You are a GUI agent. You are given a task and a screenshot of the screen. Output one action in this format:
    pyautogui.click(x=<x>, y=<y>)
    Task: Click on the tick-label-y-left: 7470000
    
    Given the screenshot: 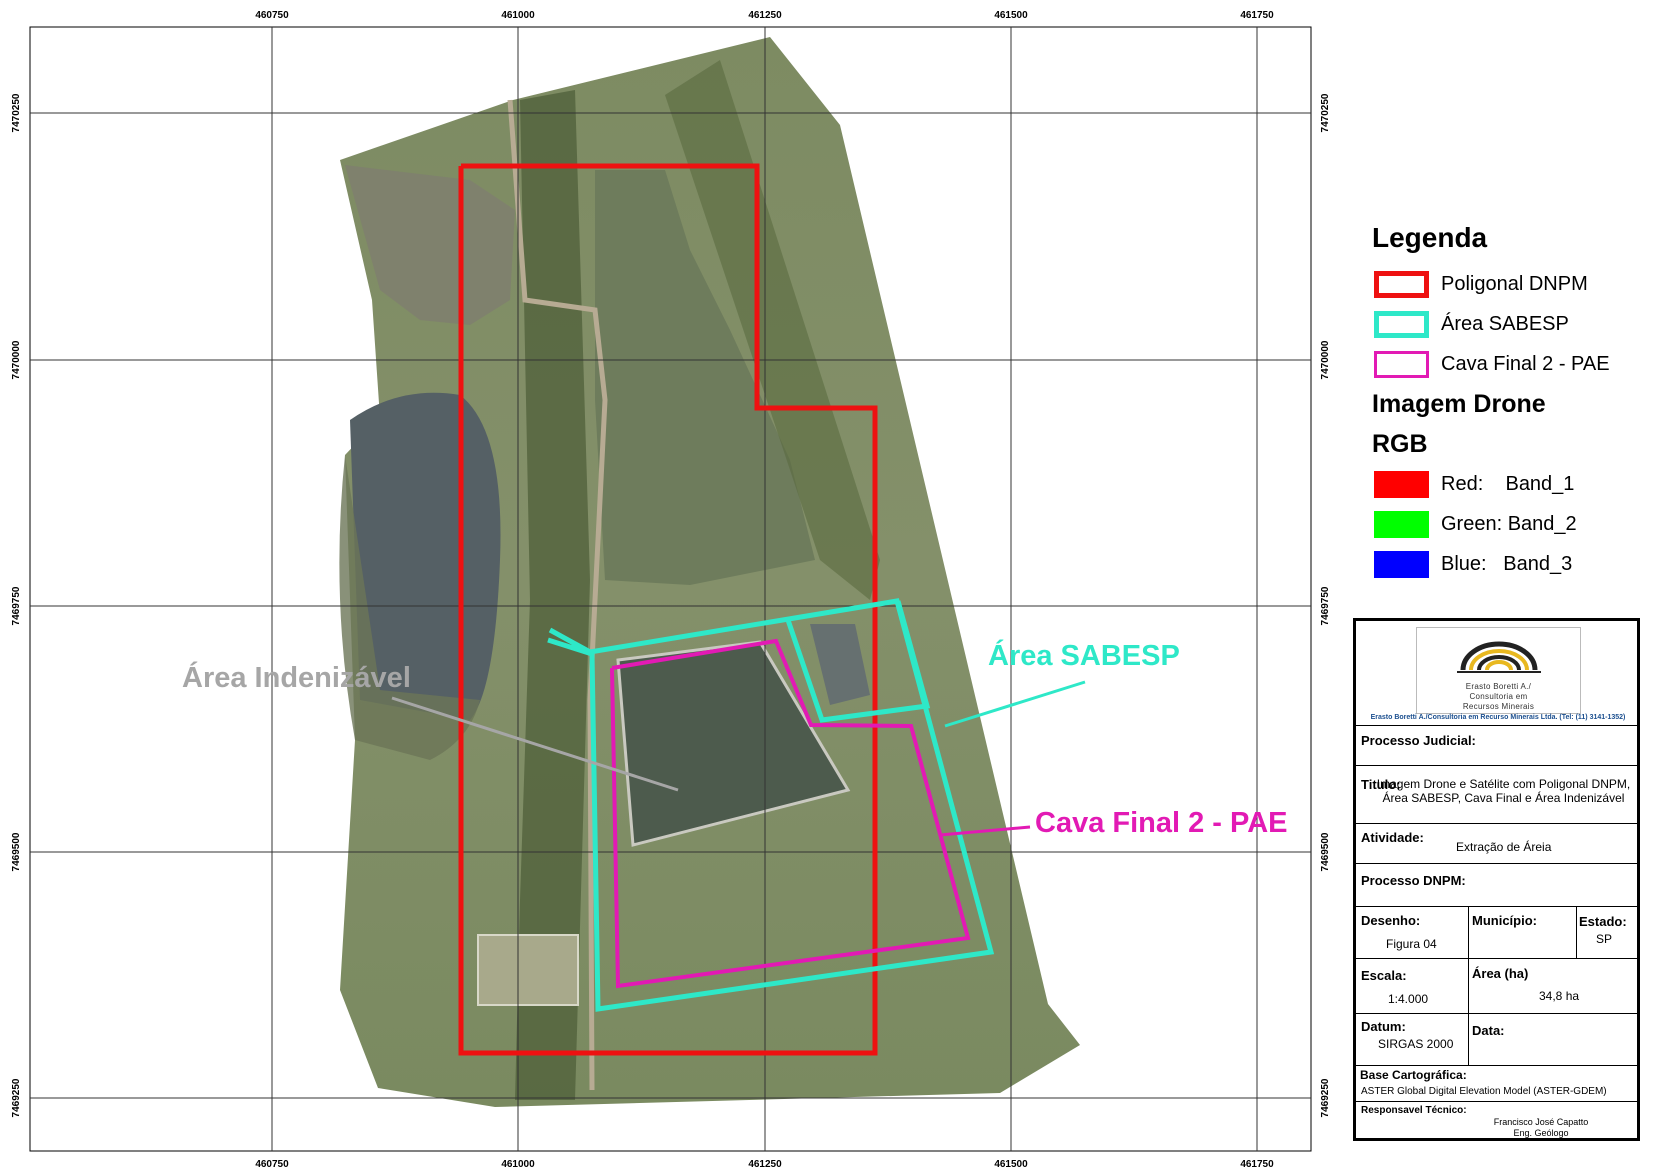 What is the action you would take?
    pyautogui.click(x=16, y=359)
    